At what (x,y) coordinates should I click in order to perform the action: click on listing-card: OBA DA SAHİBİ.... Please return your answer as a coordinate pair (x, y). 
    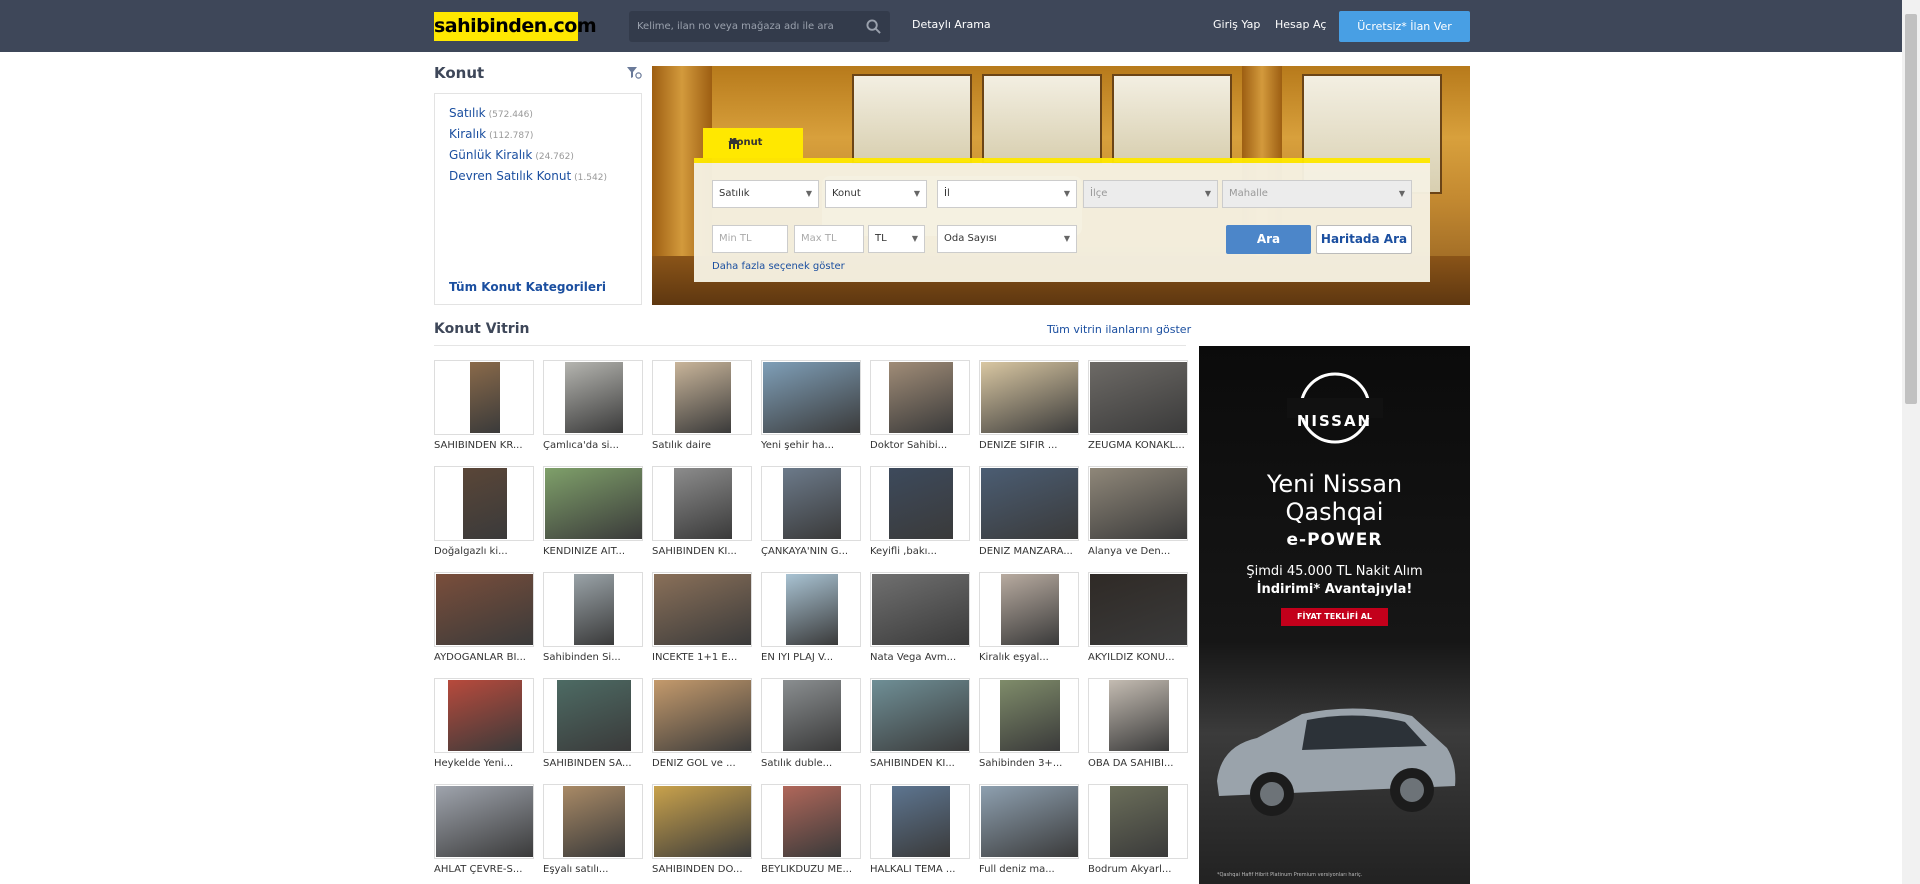
    Looking at the image, I should click on (1138, 727).